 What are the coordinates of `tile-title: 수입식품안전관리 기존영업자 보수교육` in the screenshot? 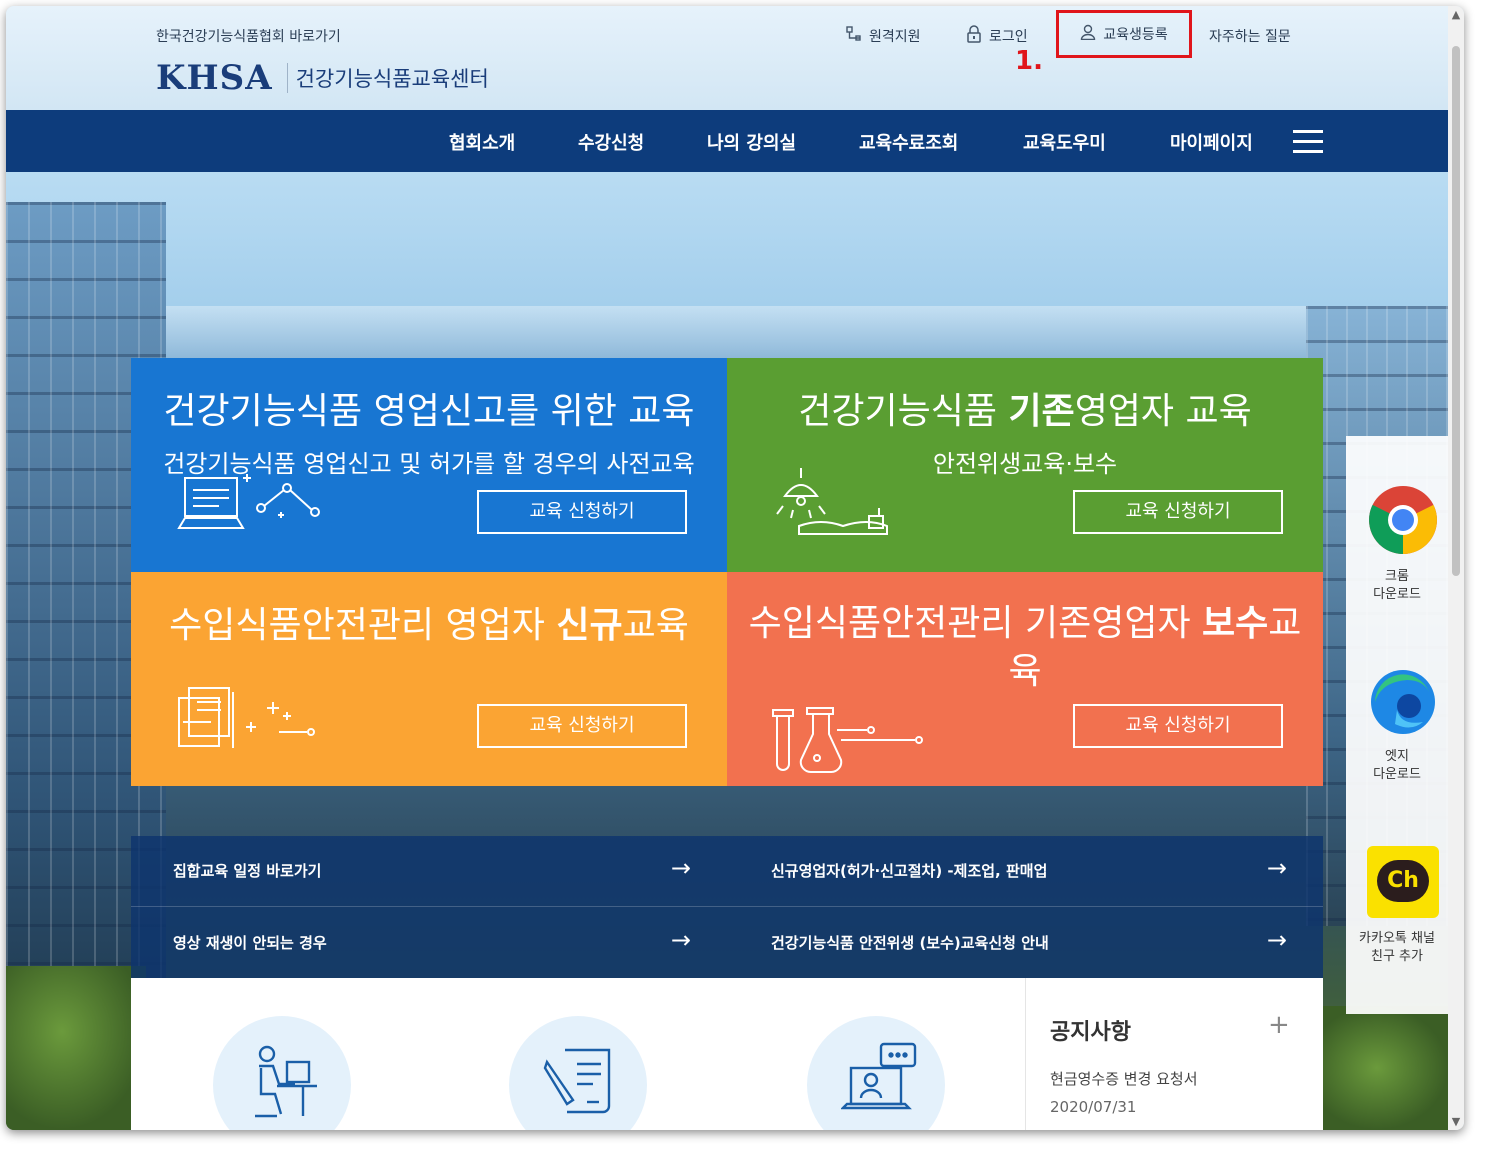 It's located at (1025, 648).